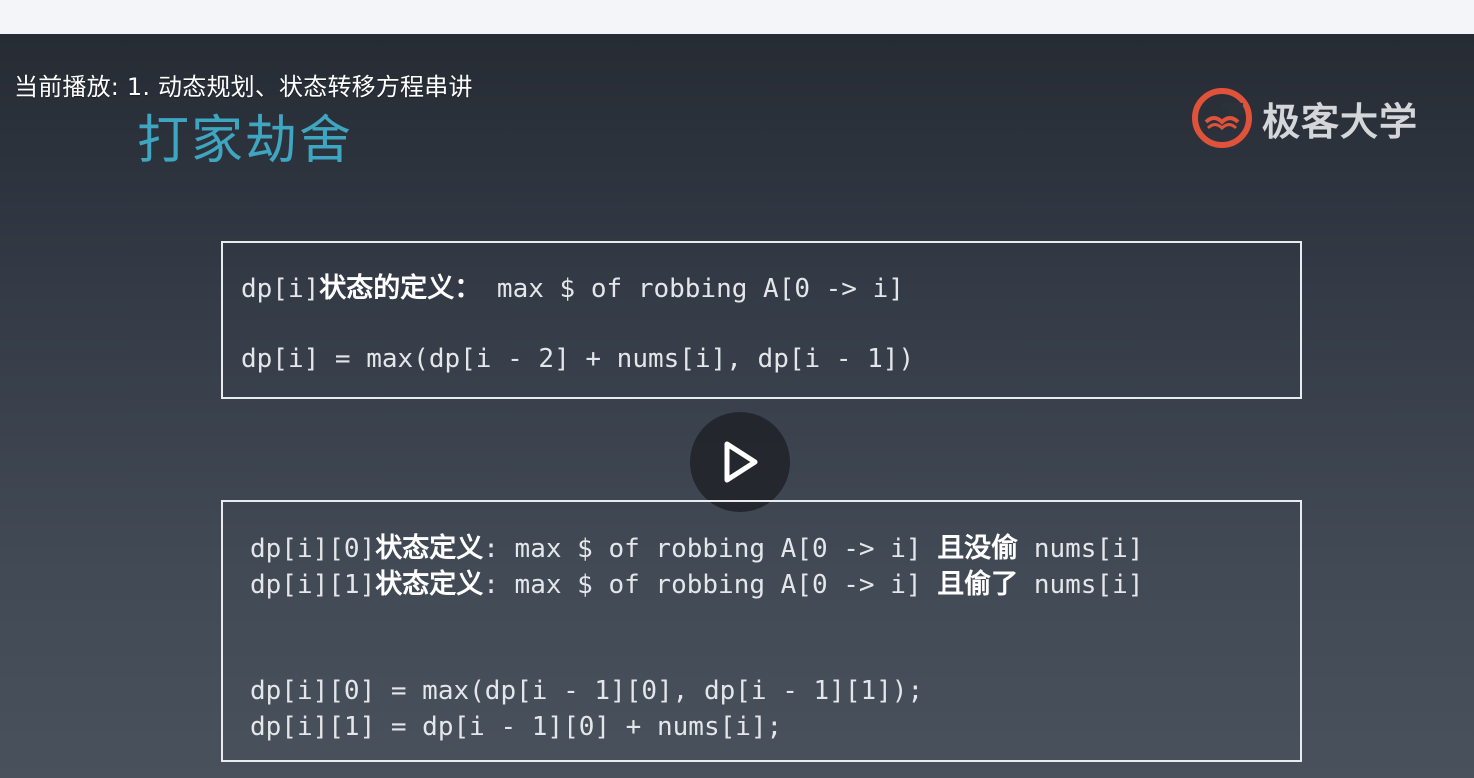 This screenshot has height=778, width=1474. I want to click on code-line-transition-robbed: dp[i][1] = dp[i - 1][0] + nums[i];, so click(516, 727).